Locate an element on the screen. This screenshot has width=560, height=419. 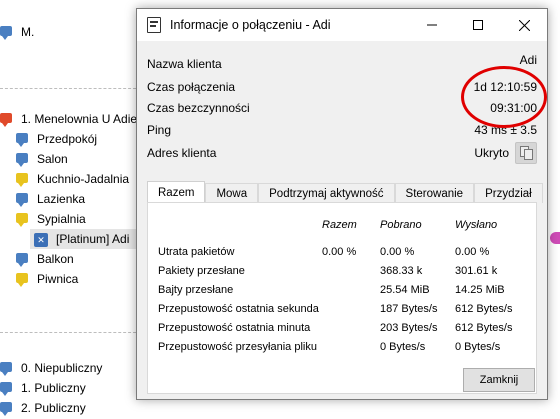
close-button: Zamknij is located at coordinates (499, 380).